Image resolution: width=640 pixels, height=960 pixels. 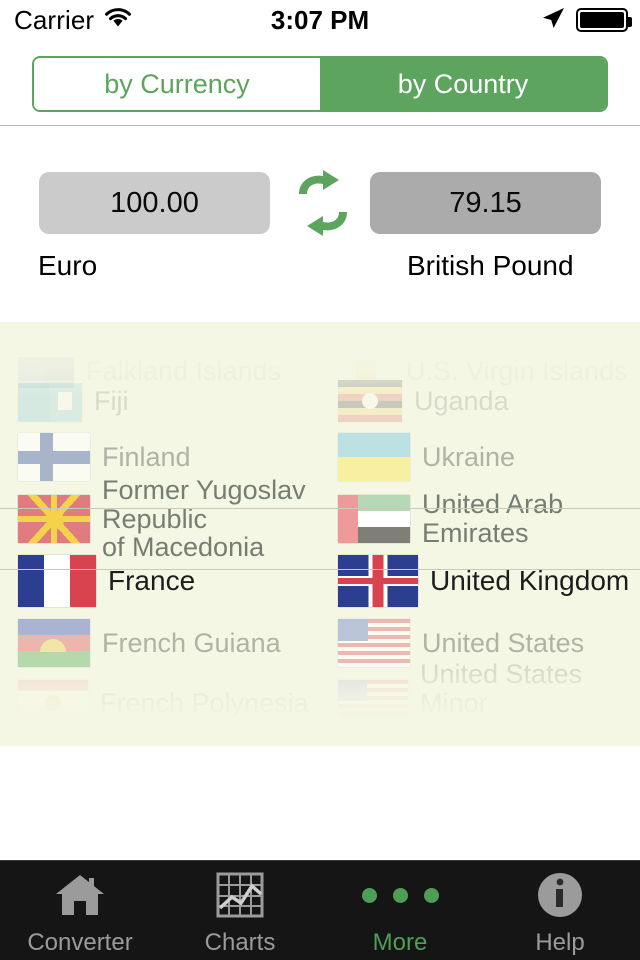 What do you see at coordinates (371, 736) in the screenshot?
I see `uruguay-flag` at bounding box center [371, 736].